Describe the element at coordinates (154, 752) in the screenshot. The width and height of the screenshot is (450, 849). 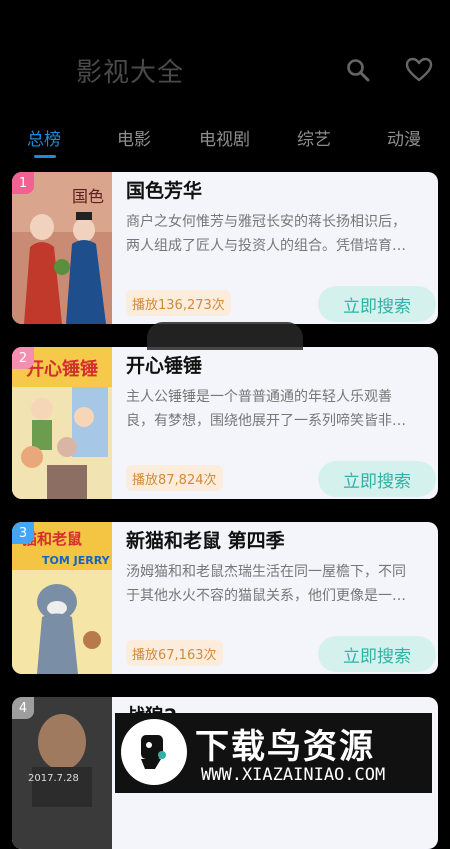
I see `bird-logo-icon` at that location.